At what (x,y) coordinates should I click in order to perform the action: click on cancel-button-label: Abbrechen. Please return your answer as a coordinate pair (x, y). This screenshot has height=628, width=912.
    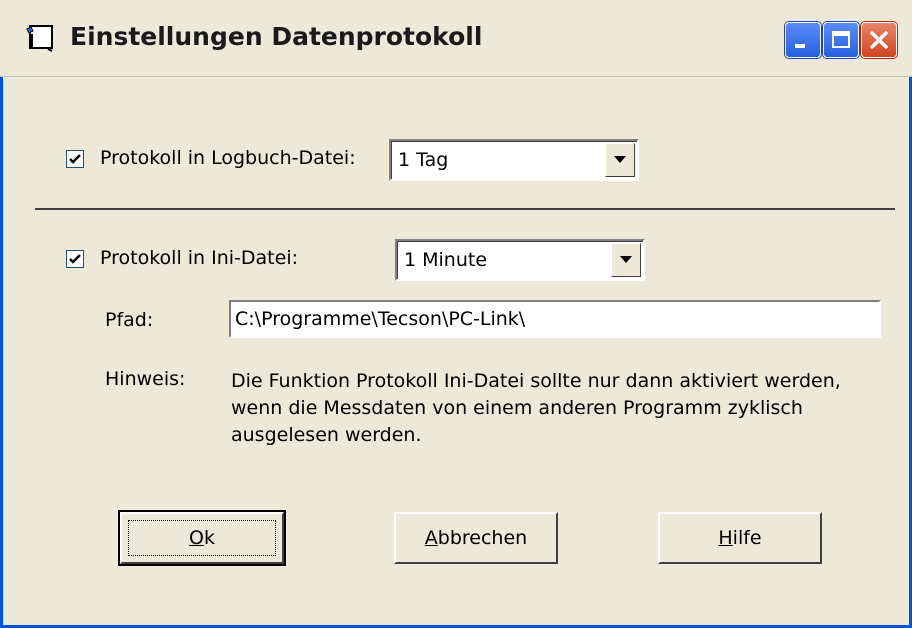
    Looking at the image, I should click on (476, 538).